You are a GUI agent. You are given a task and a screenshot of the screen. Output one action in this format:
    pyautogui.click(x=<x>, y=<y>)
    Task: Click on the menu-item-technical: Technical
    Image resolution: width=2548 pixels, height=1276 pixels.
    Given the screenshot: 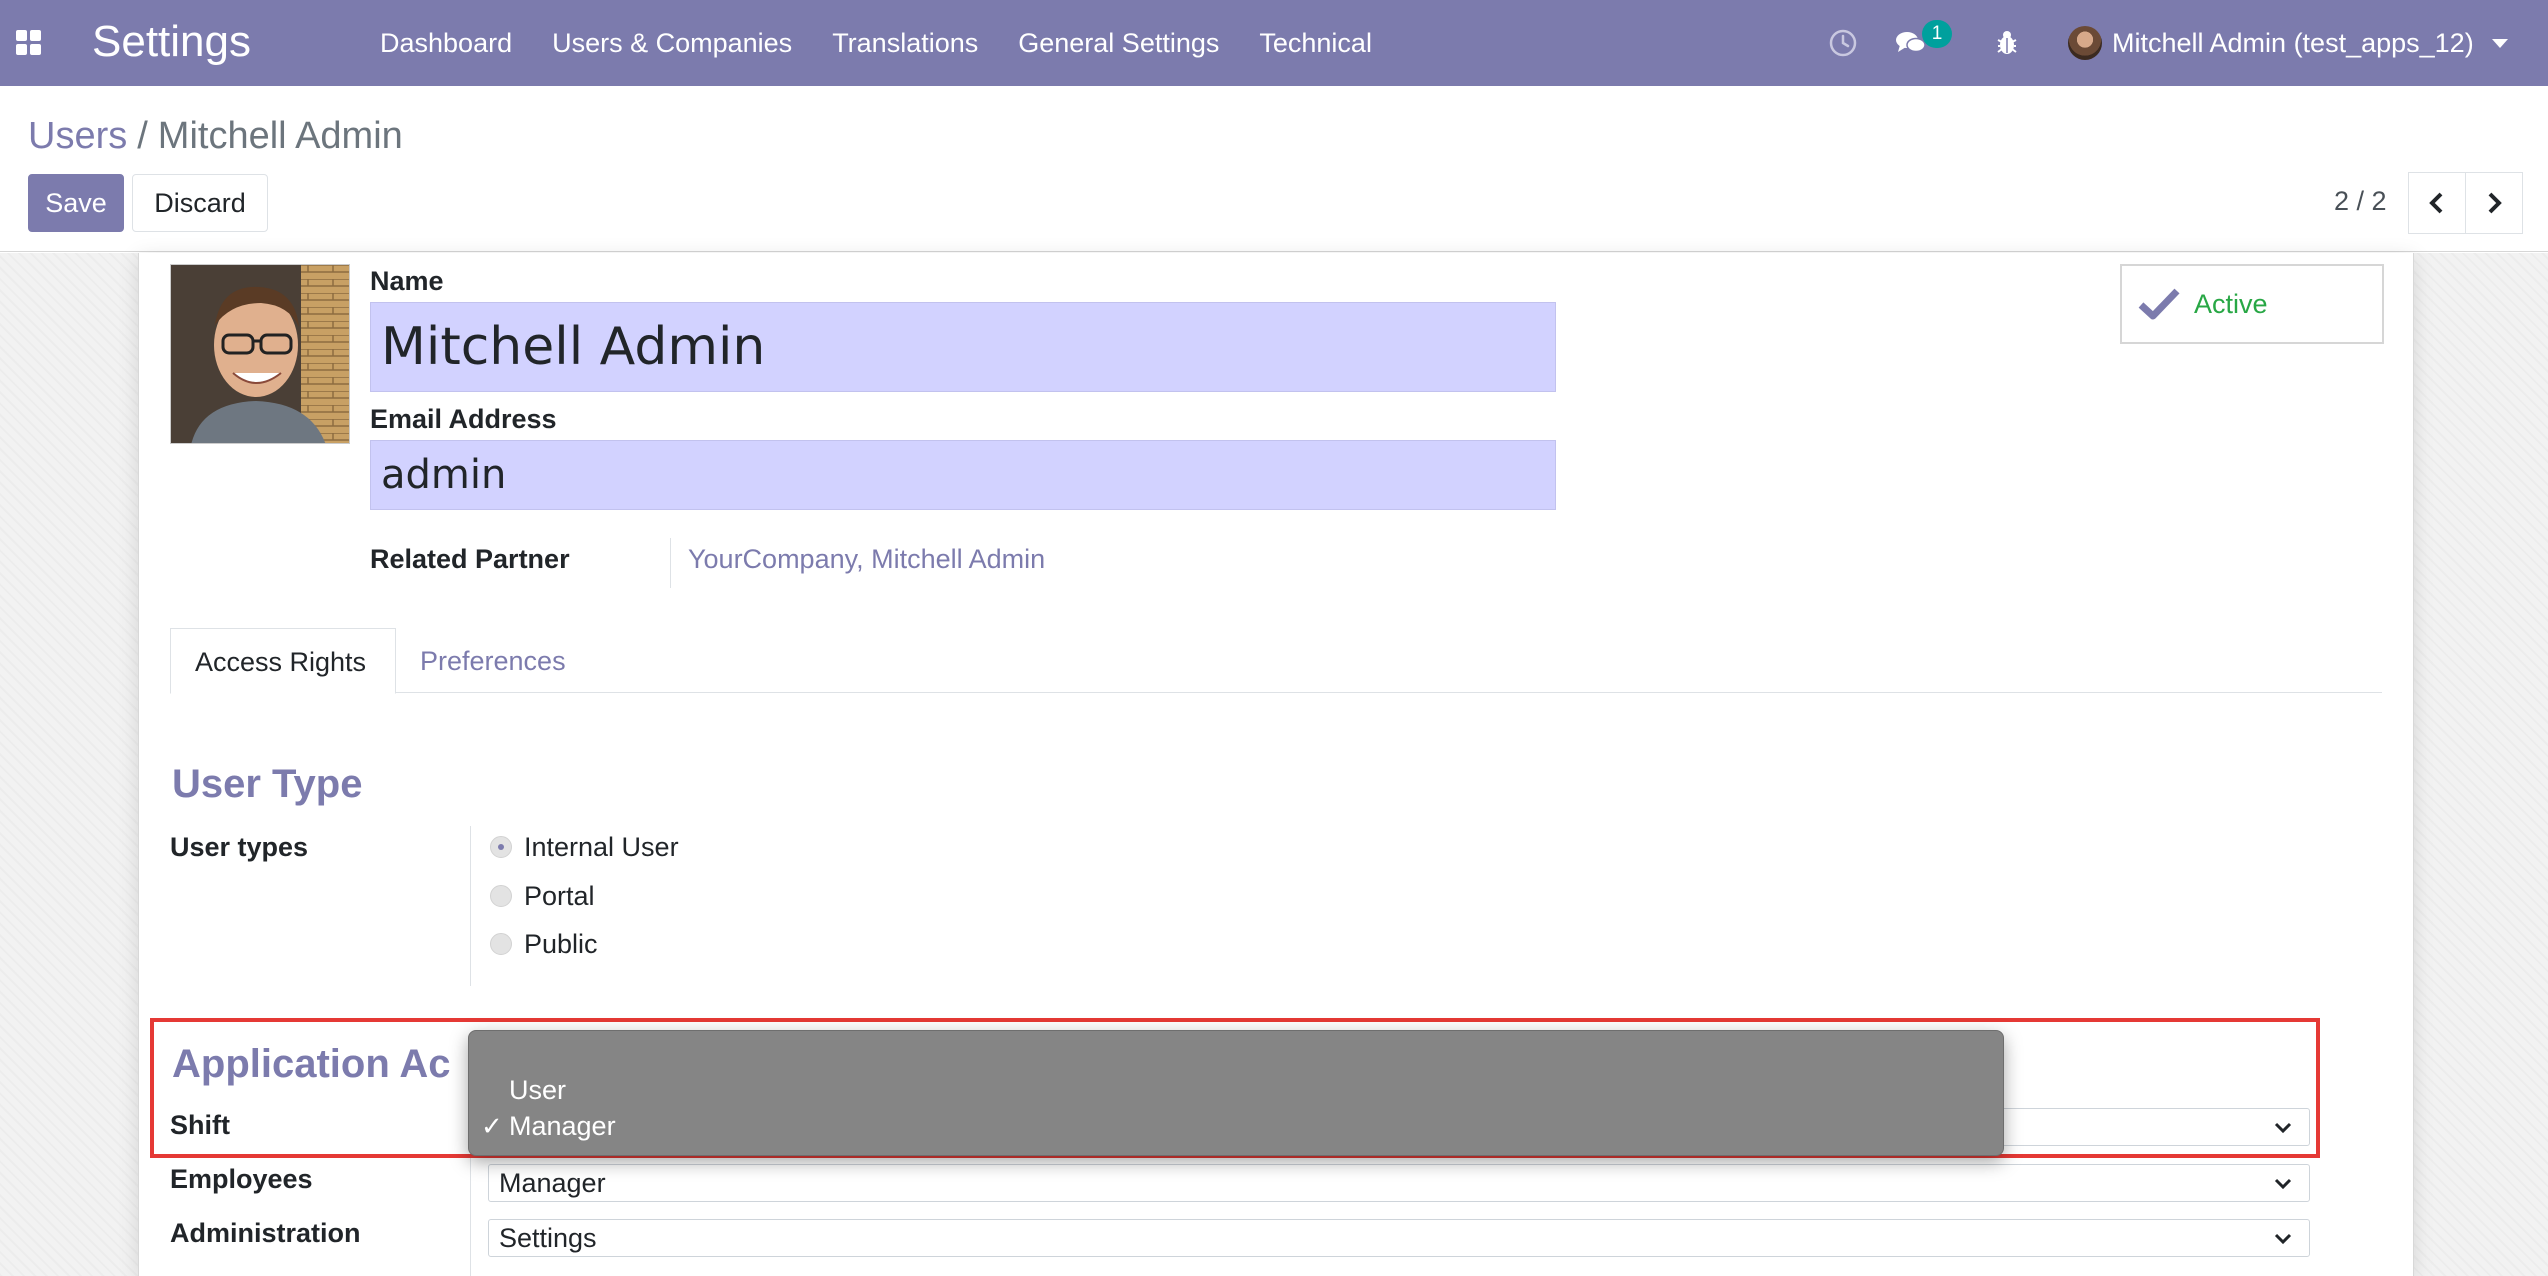 What is the action you would take?
    pyautogui.click(x=1315, y=43)
    